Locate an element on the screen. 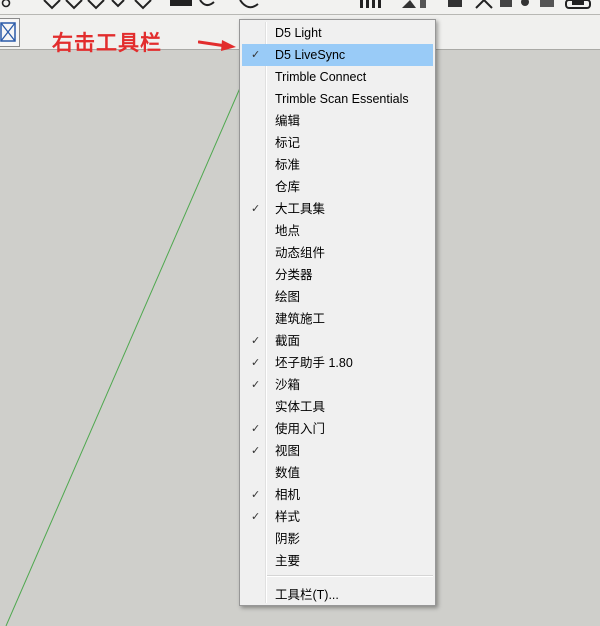 The width and height of the screenshot is (600, 626). menu-item-label: 地点 is located at coordinates (288, 231).